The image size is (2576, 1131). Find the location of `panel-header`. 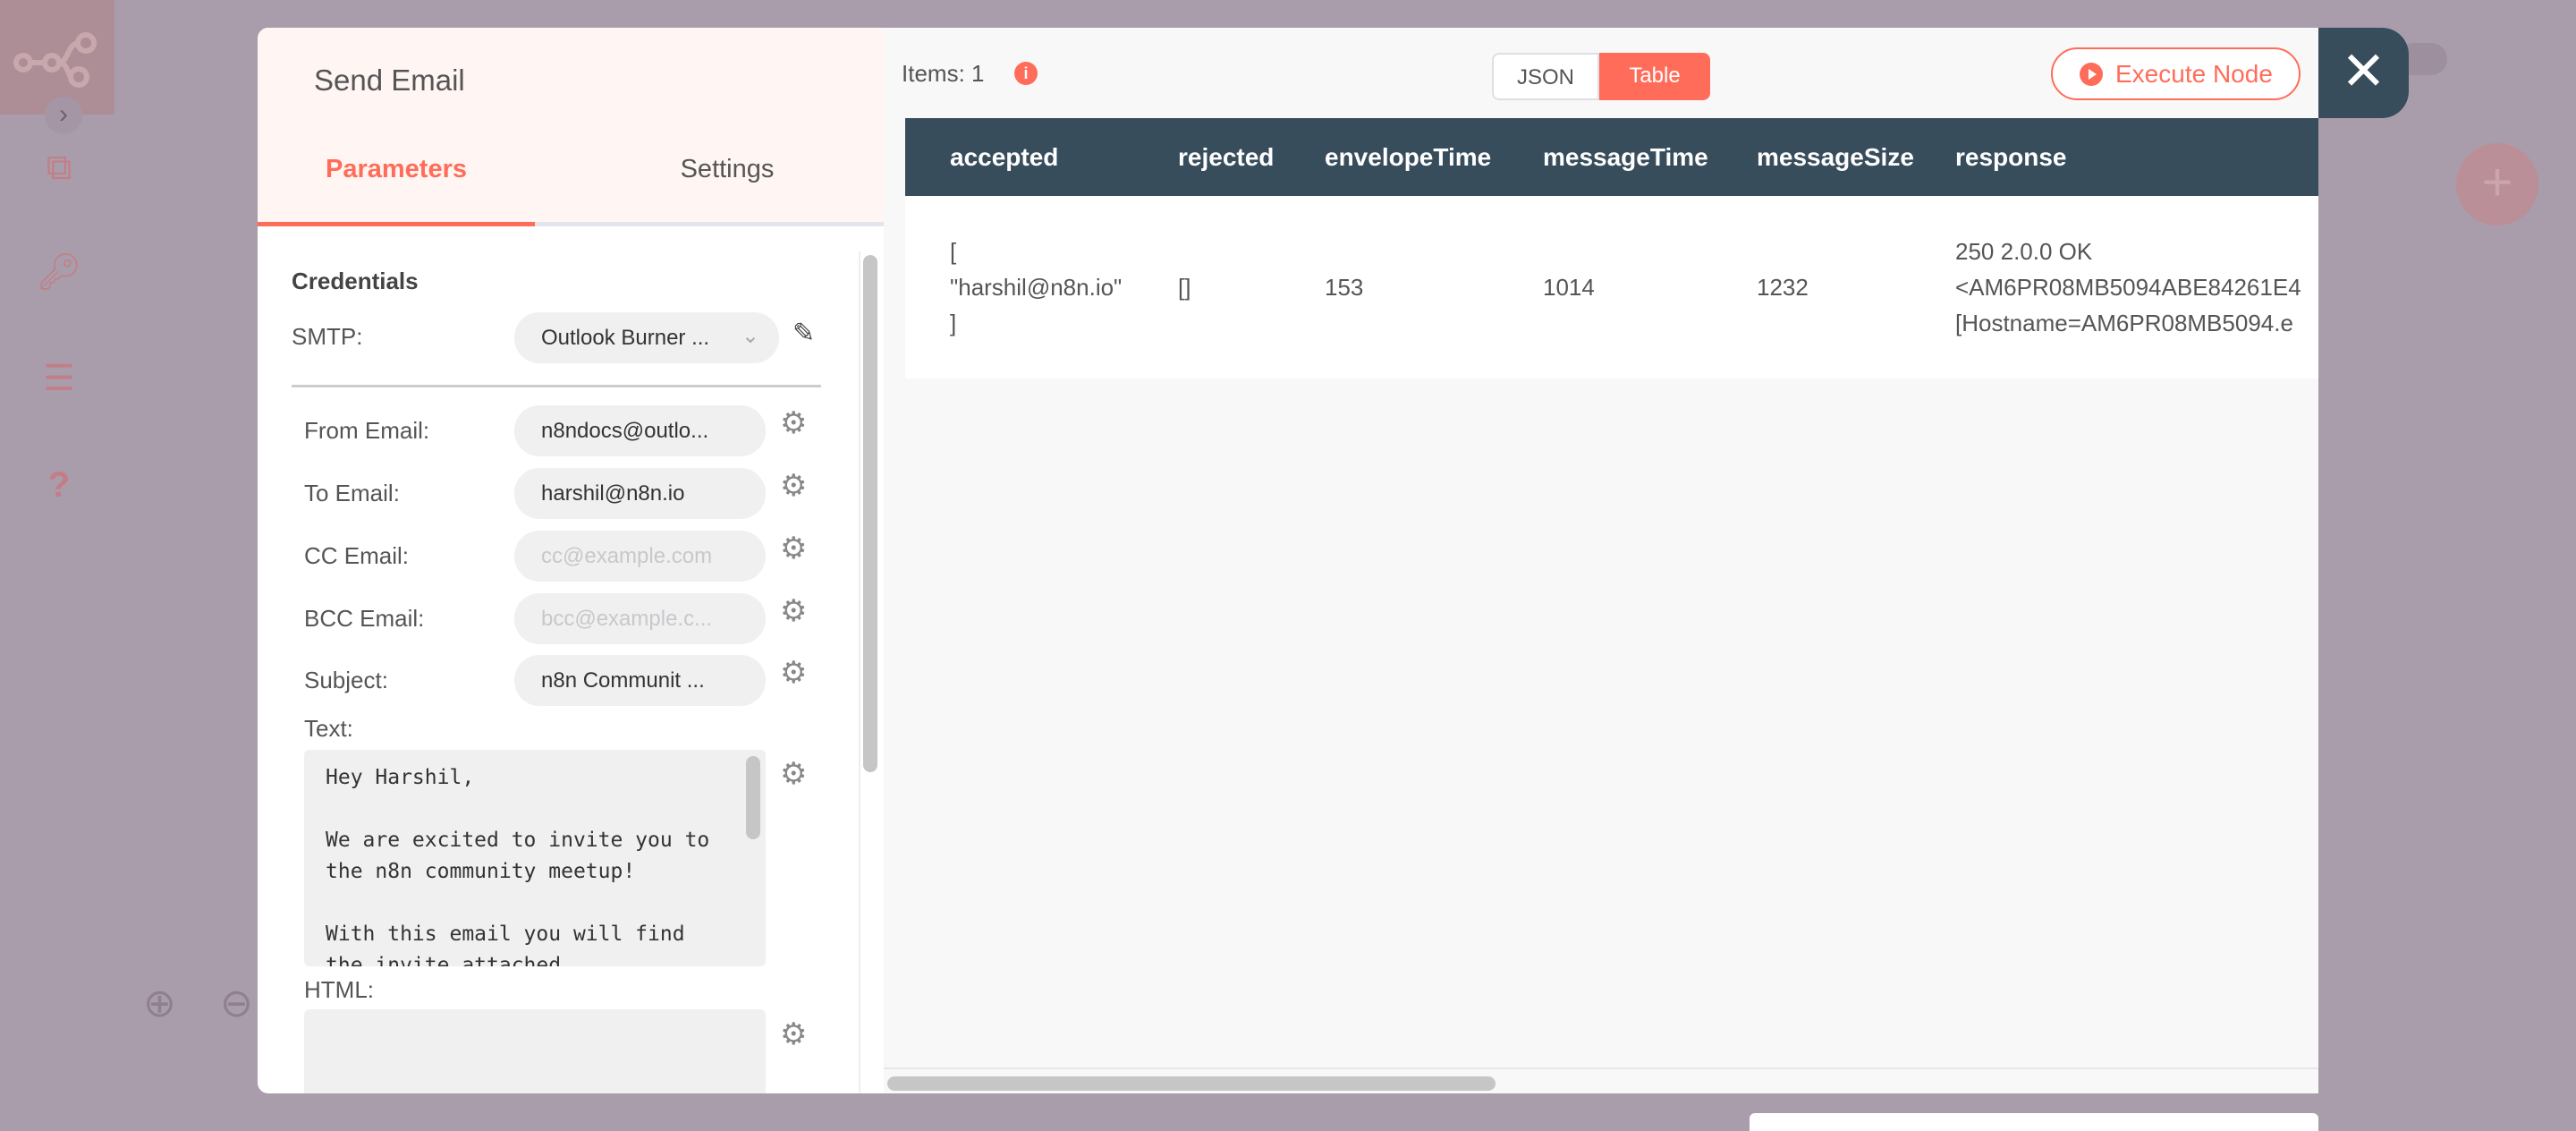

panel-header is located at coordinates (571, 127).